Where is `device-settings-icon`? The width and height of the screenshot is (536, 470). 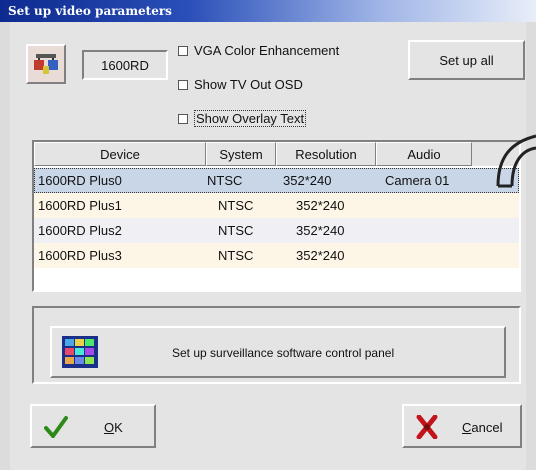 device-settings-icon is located at coordinates (46, 64).